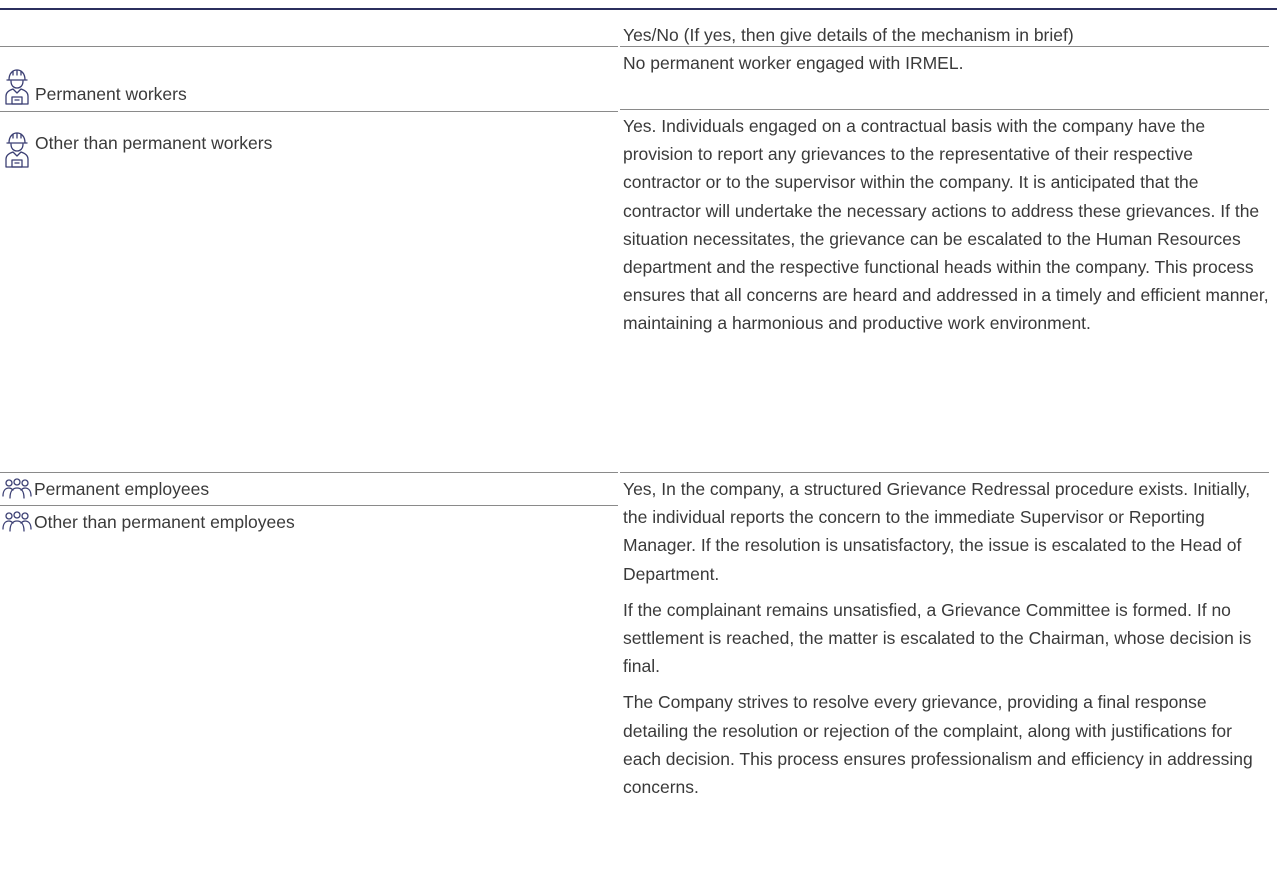  Describe the element at coordinates (111, 94) in the screenshot. I see `row-label: Permanent workers` at that location.